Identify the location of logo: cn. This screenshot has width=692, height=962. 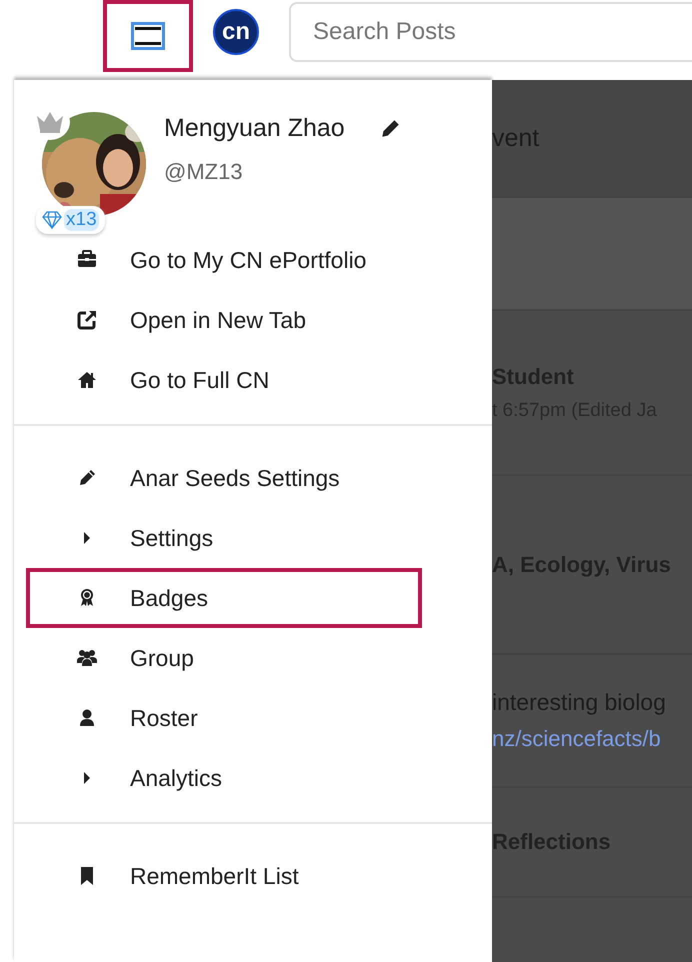
(236, 32).